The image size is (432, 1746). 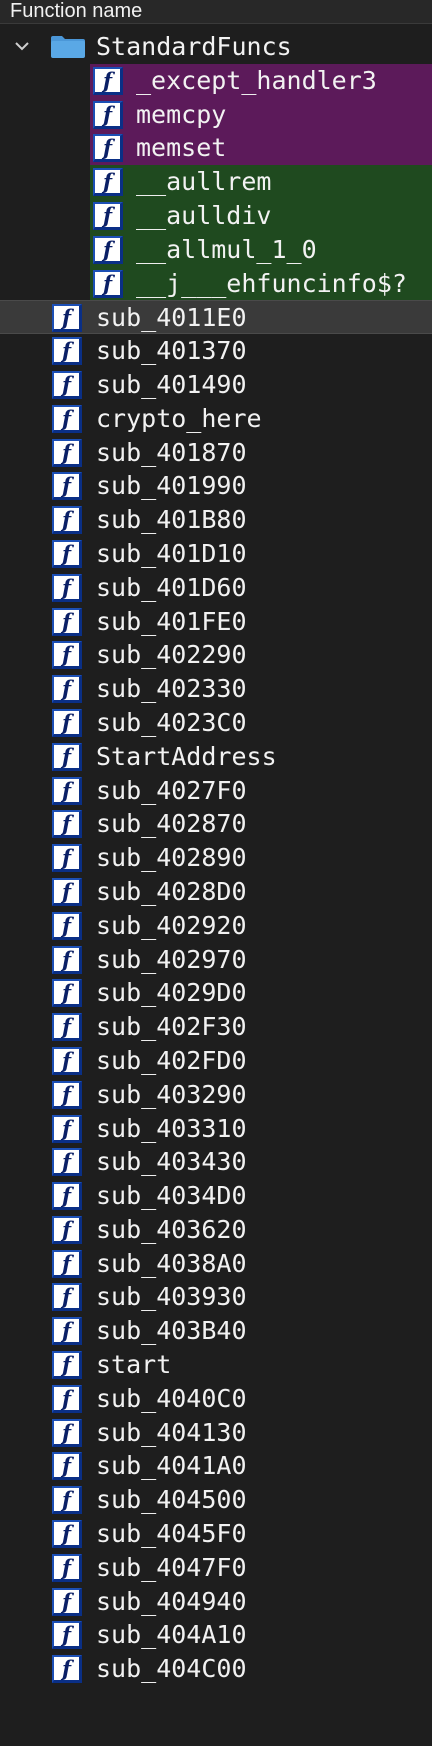 I want to click on function-name: sub_4028D0, so click(x=171, y=891).